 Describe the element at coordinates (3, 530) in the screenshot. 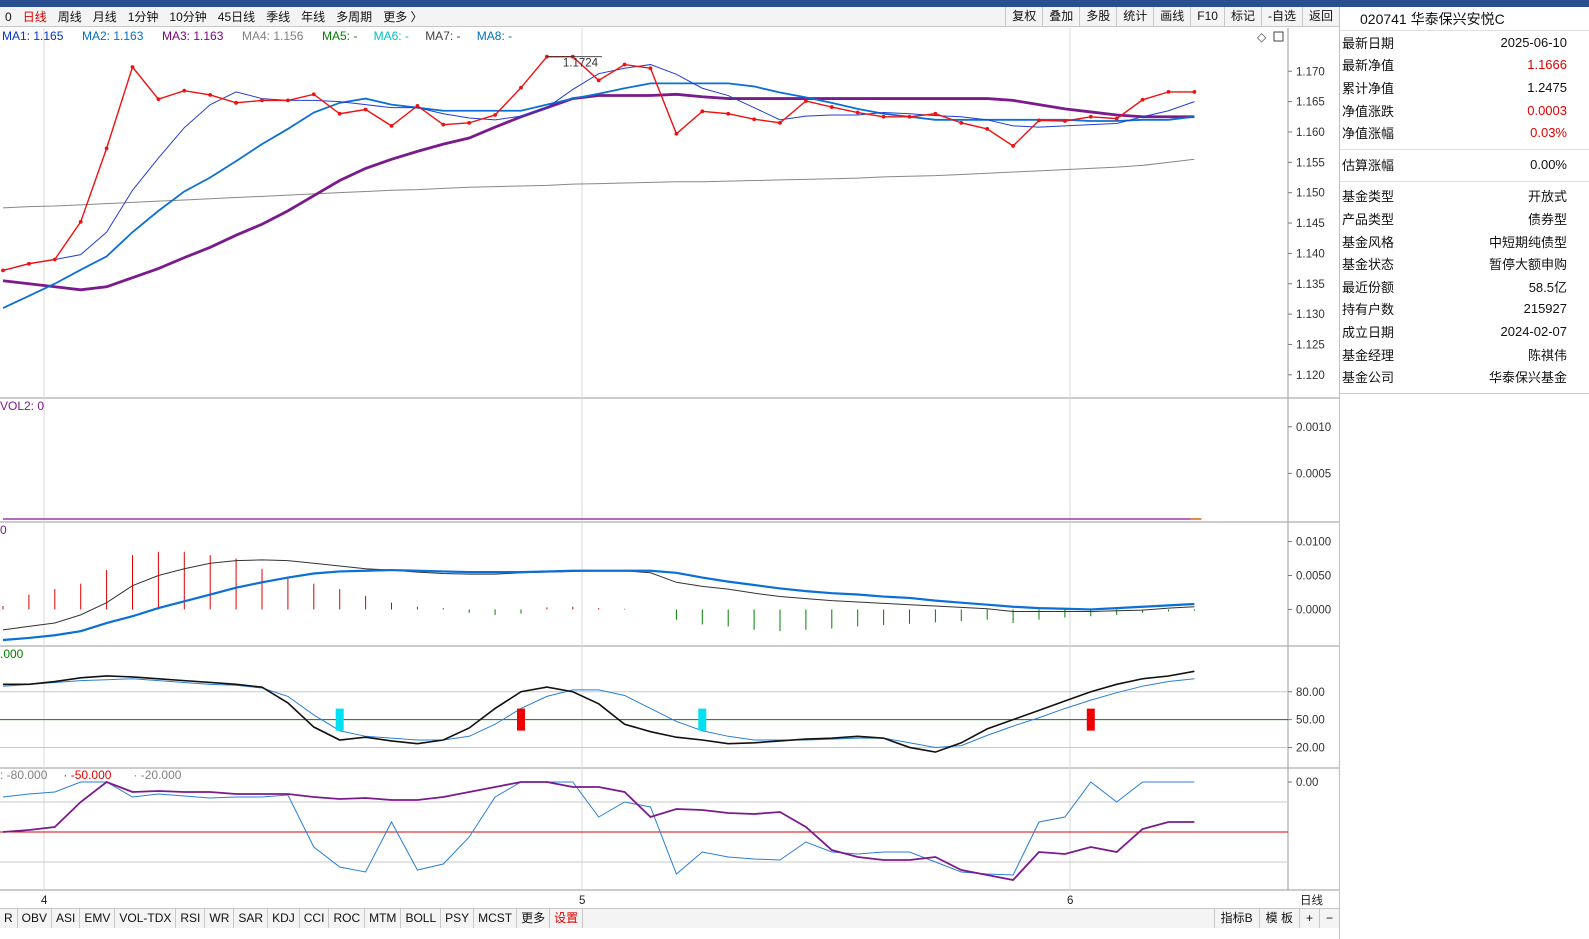

I see `macd-legend: 0` at that location.